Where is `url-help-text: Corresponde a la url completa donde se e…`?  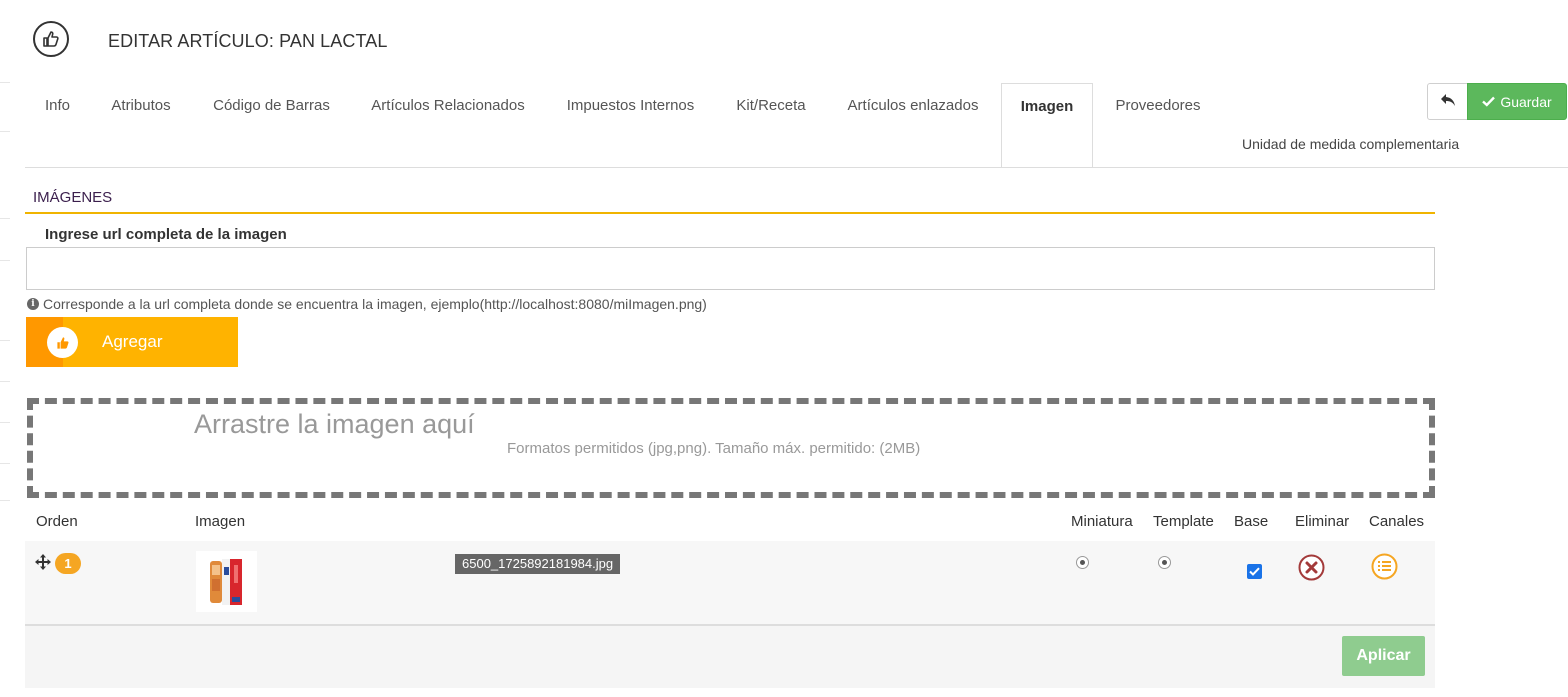 url-help-text: Corresponde a la url completa donde se e… is located at coordinates (375, 304).